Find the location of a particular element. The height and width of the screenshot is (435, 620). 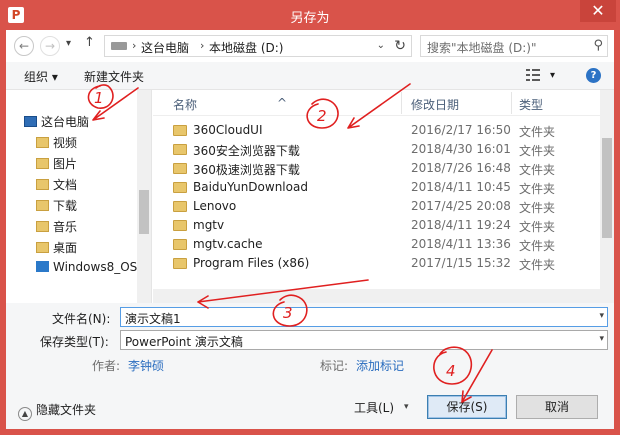

folder-music-icon is located at coordinates (42, 226).